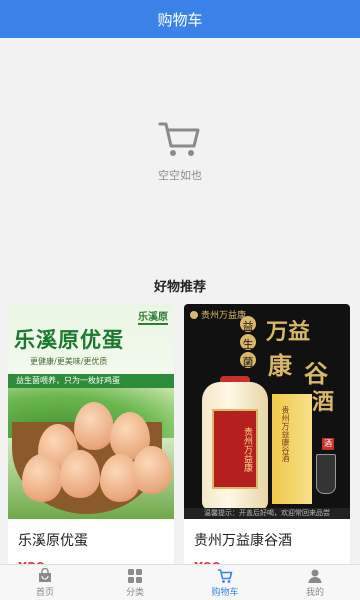 This screenshot has height=600, width=360. What do you see at coordinates (53, 540) in the screenshot?
I see `product-name: 乐溪原优蛋` at bounding box center [53, 540].